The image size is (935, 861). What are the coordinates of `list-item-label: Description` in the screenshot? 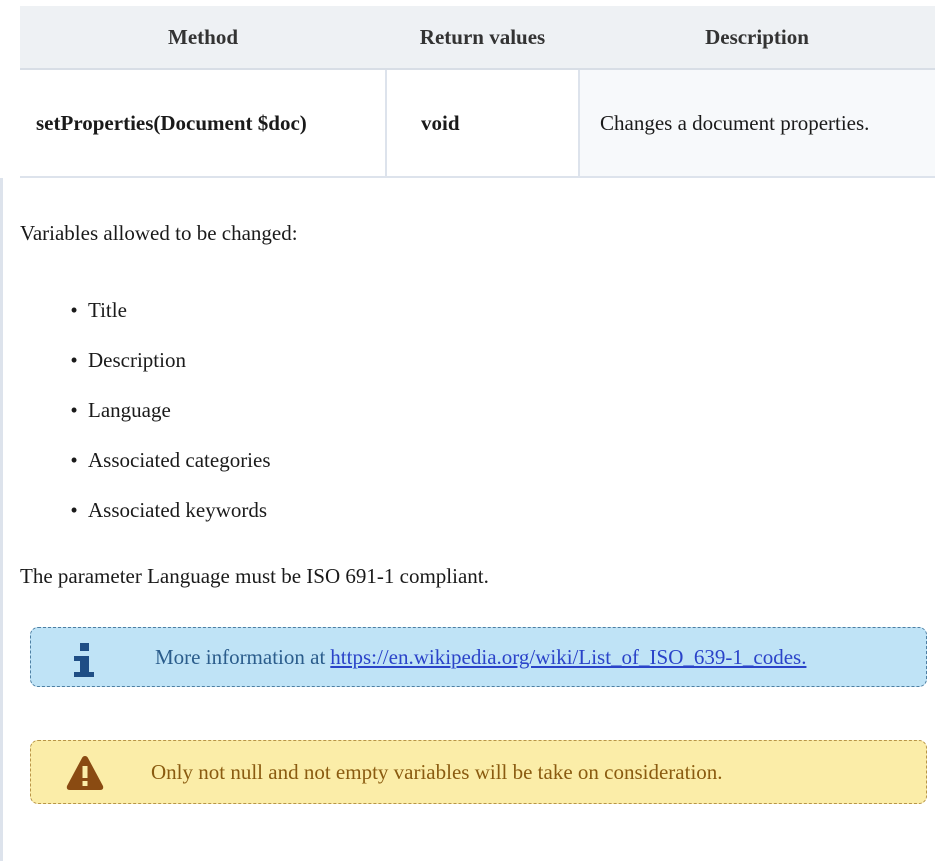 It's located at (137, 360).